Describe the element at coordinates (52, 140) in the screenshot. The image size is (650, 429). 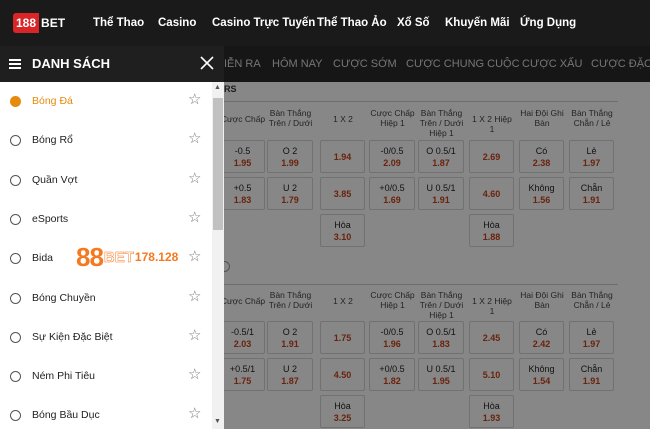
I see `sport-label: Bóng Rổ` at that location.